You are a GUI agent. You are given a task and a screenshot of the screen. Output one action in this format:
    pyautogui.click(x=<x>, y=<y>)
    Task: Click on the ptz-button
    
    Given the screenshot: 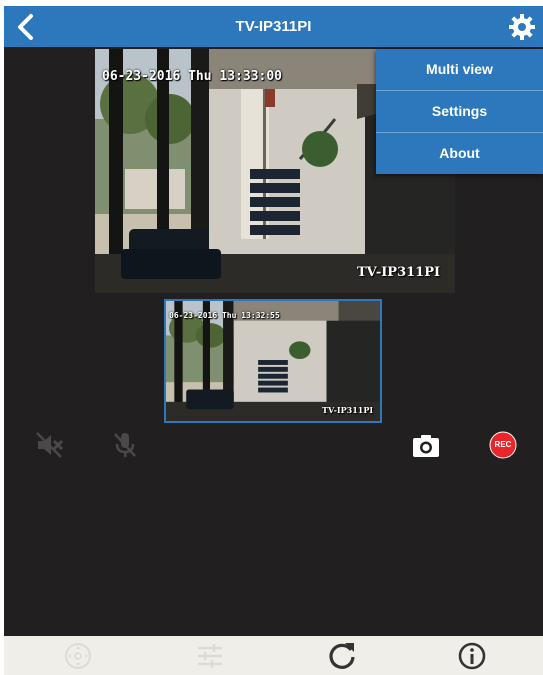 What is the action you would take?
    pyautogui.click(x=78, y=656)
    